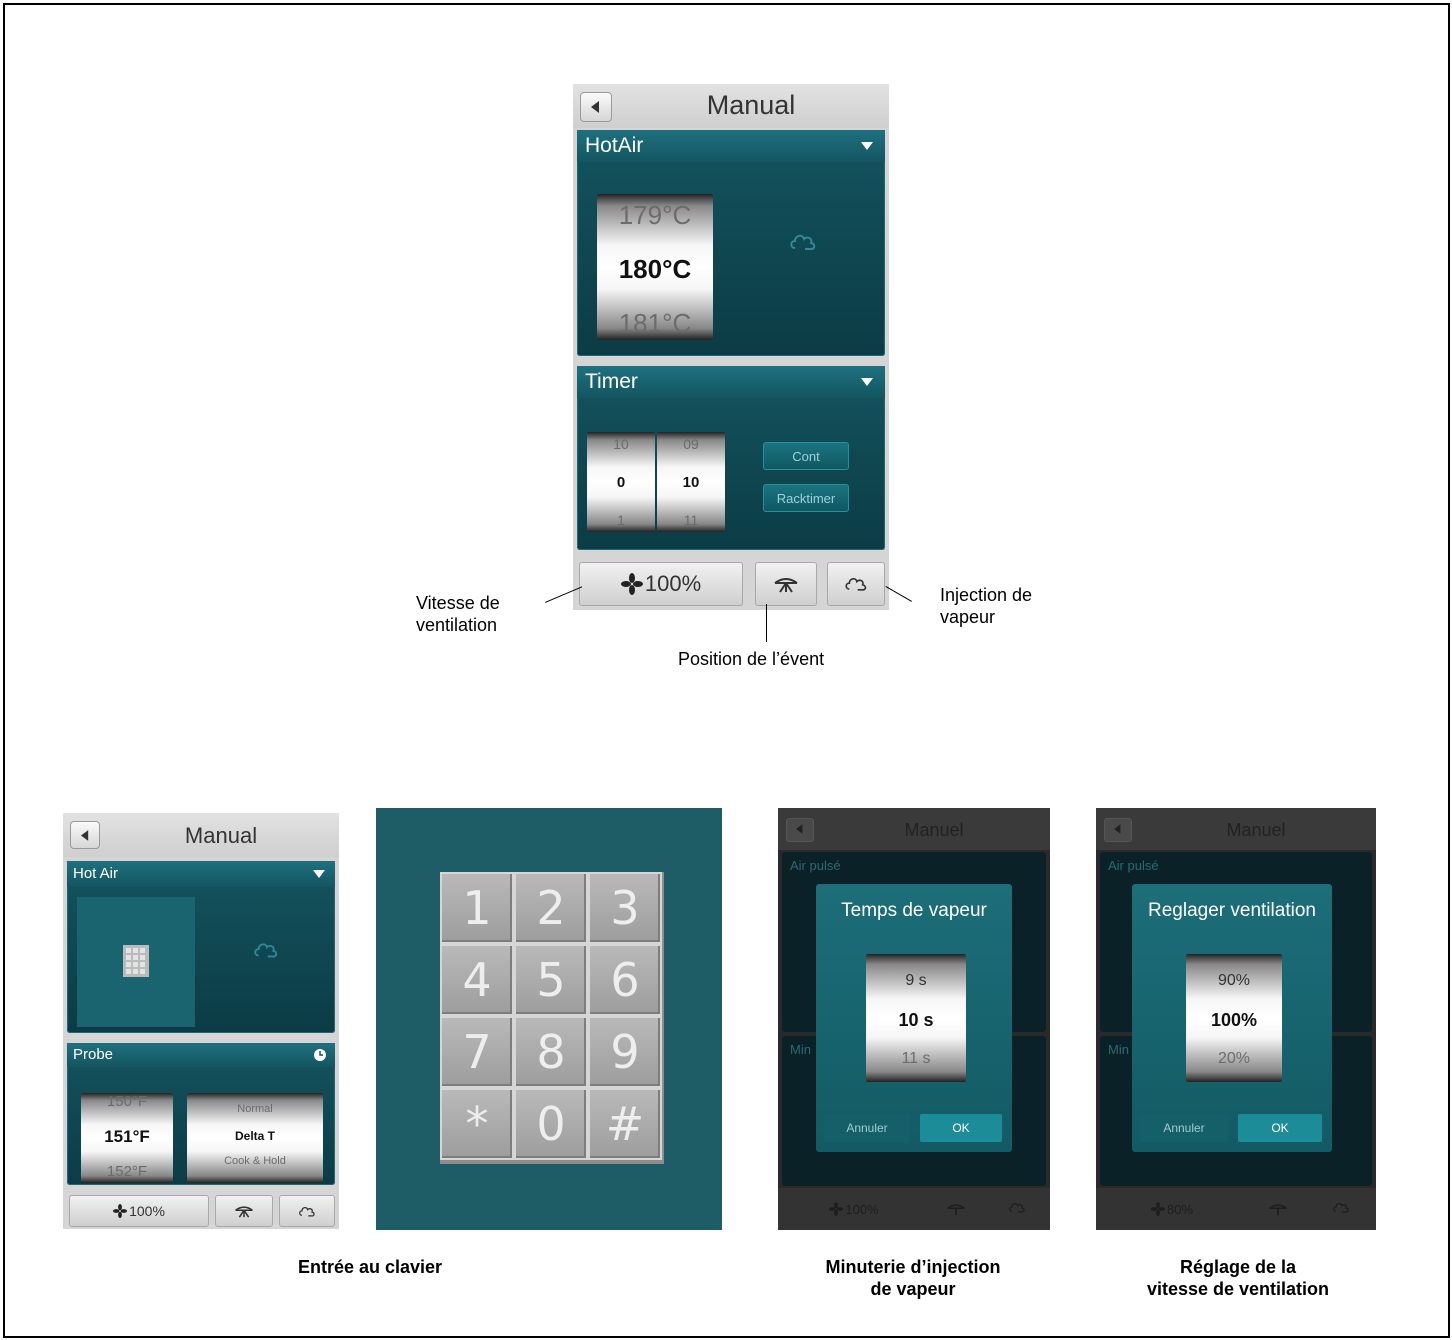  Describe the element at coordinates (127, 1101) in the screenshot. I see `probe-temp-prev: 150°F` at that location.